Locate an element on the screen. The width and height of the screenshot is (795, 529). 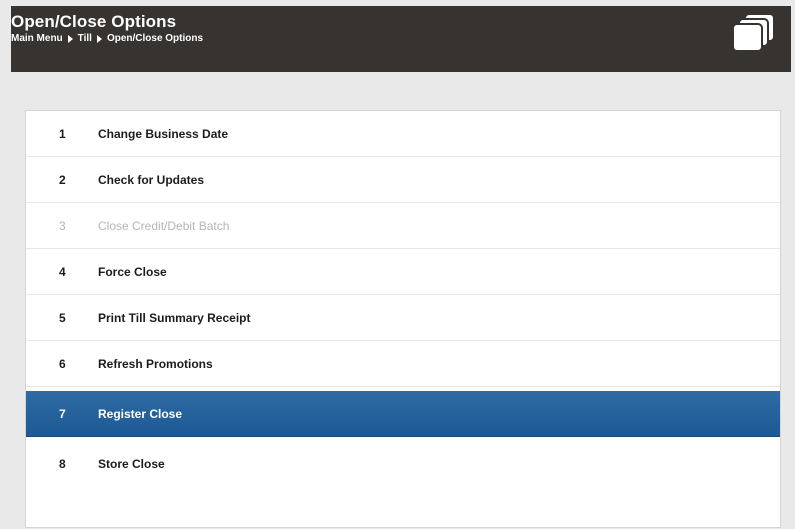
menu-item-number: 6 is located at coordinates (62, 363).